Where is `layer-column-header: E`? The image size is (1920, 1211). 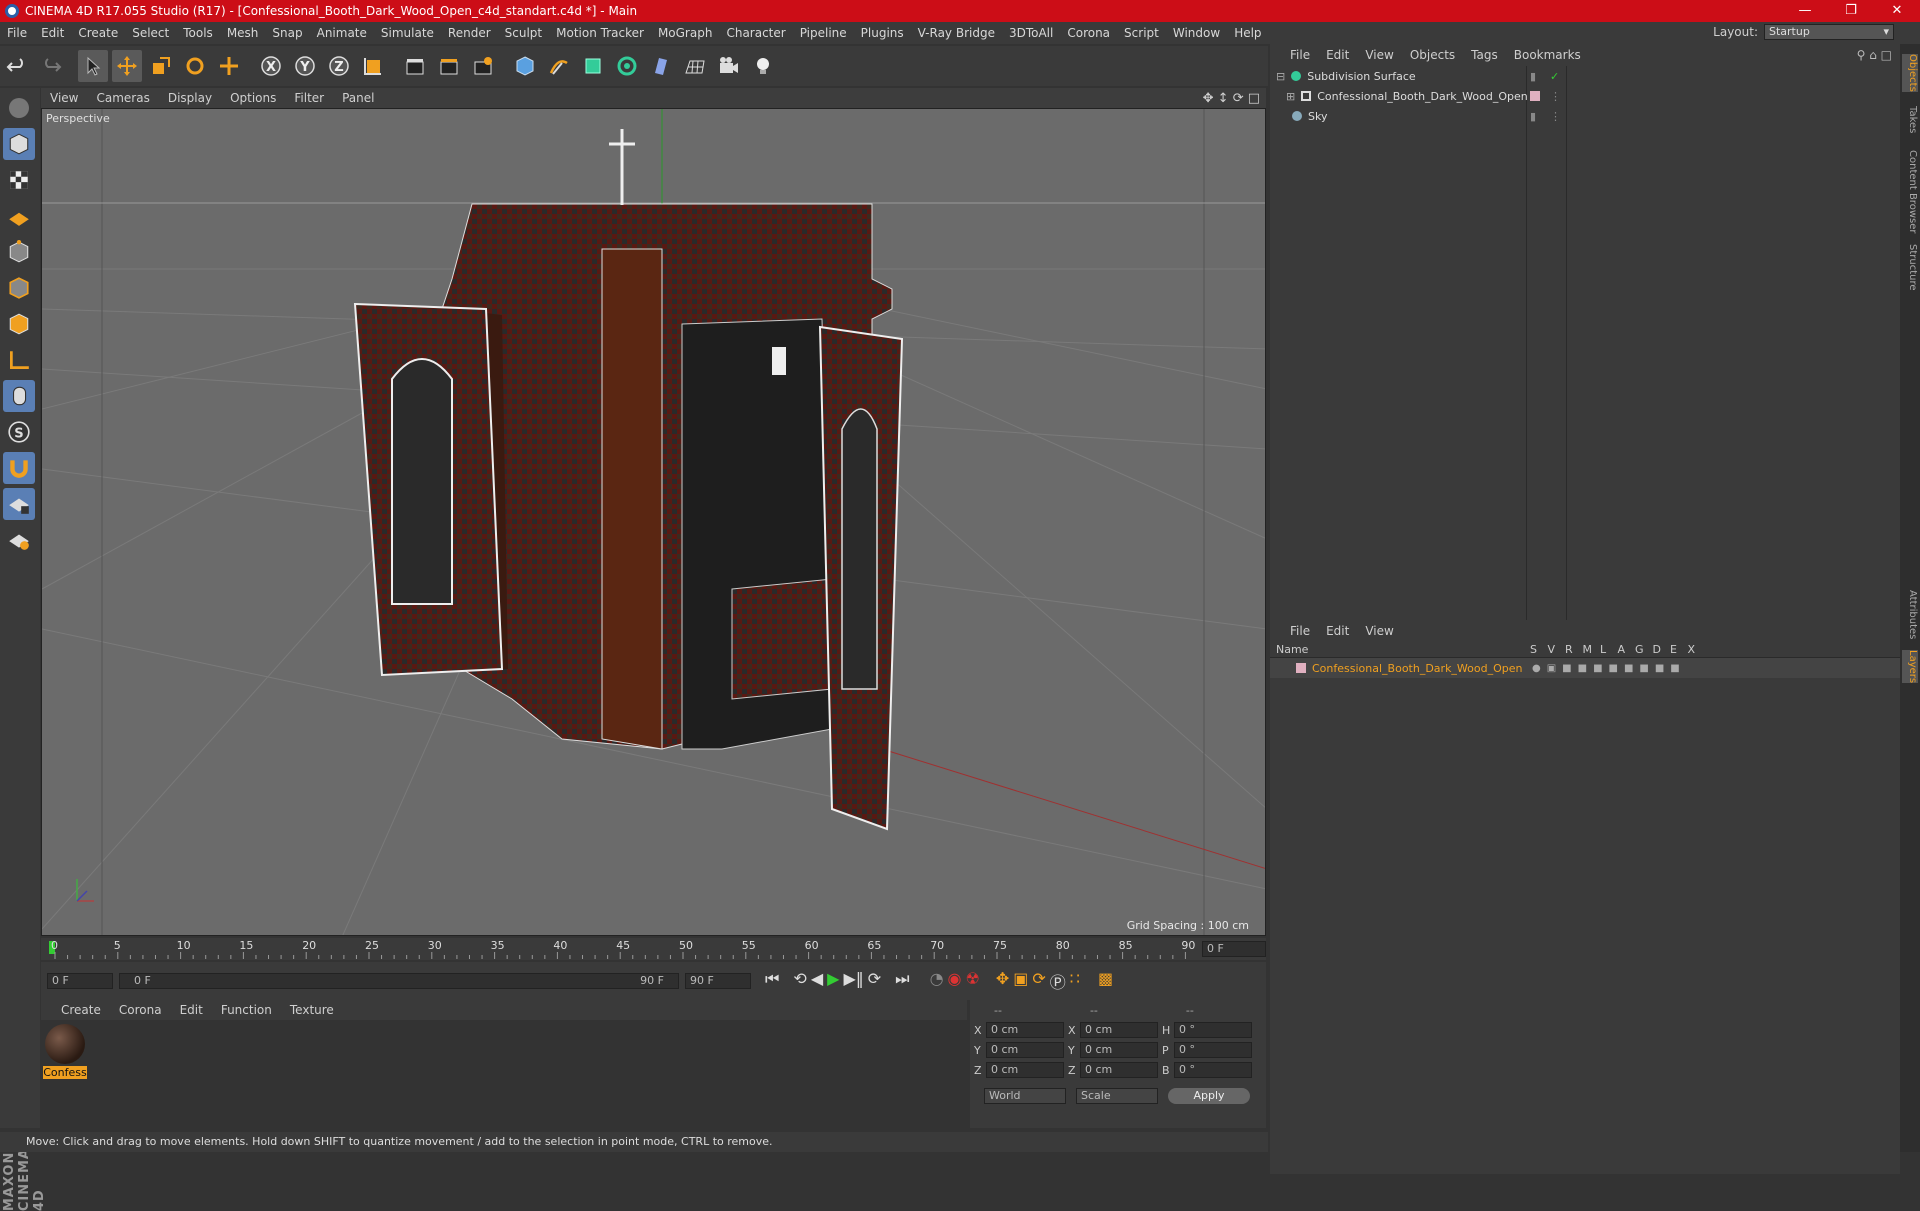 layer-column-header: E is located at coordinates (1673, 649).